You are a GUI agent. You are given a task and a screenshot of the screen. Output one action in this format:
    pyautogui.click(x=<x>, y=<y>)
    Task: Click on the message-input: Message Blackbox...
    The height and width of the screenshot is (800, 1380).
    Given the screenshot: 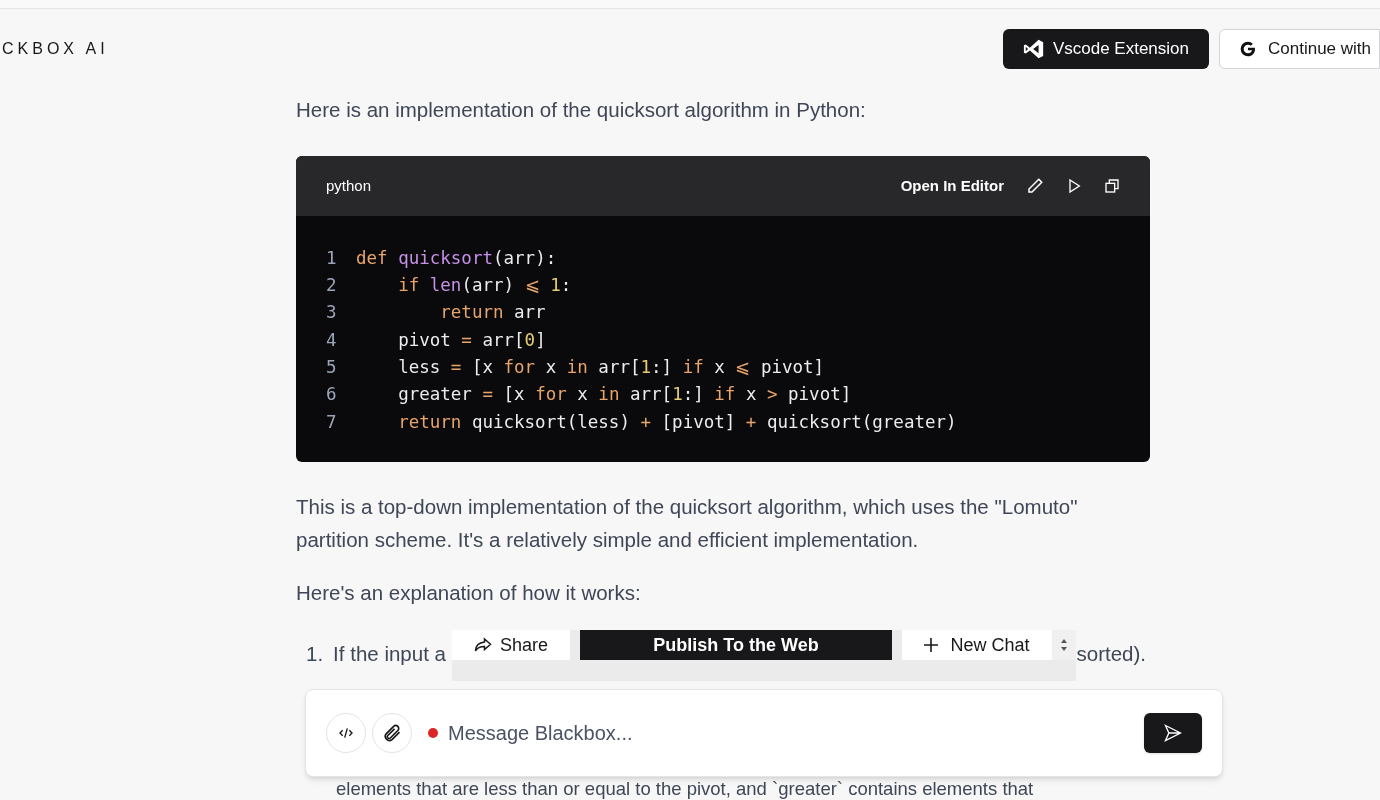 What is the action you would take?
    pyautogui.click(x=796, y=733)
    